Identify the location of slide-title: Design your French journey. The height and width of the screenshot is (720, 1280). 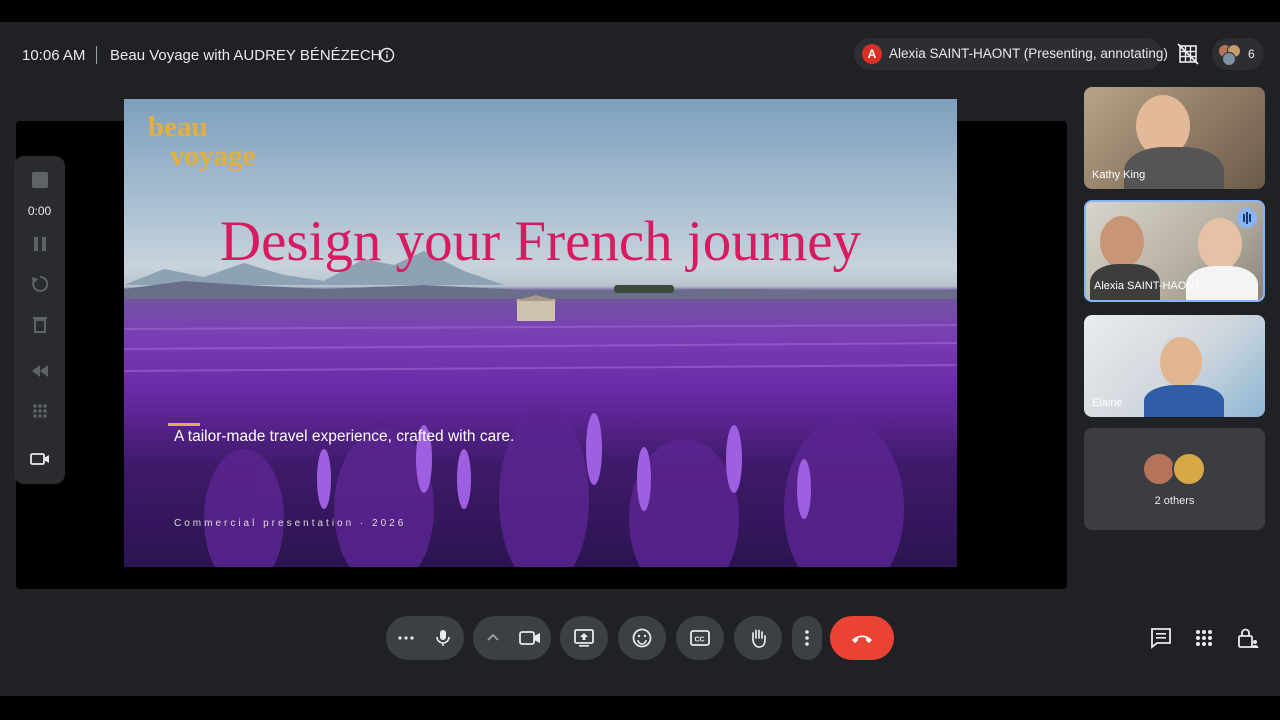
(540, 241).